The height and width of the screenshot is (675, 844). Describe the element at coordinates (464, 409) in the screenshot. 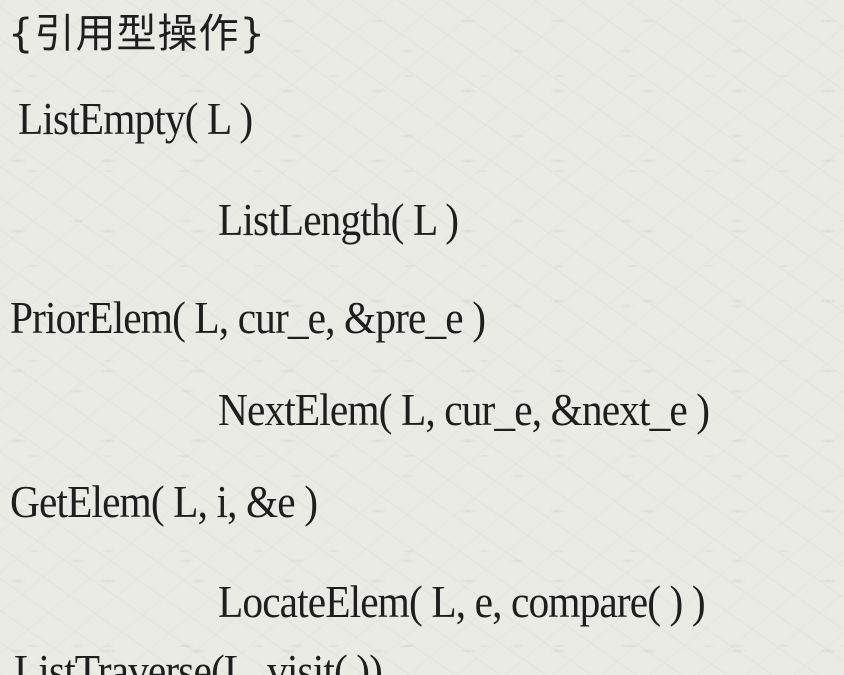

I see `operation-next-elem: NextElem( L, cur_e, &next_e )` at that location.